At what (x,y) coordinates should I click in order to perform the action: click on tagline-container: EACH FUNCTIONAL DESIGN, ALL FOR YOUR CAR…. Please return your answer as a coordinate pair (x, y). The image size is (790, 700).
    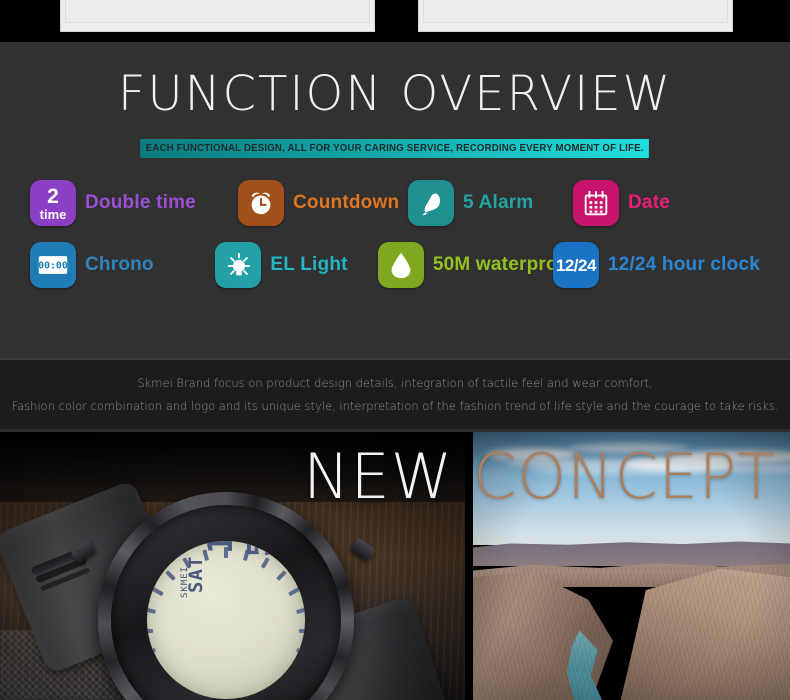
    Looking at the image, I should click on (395, 148).